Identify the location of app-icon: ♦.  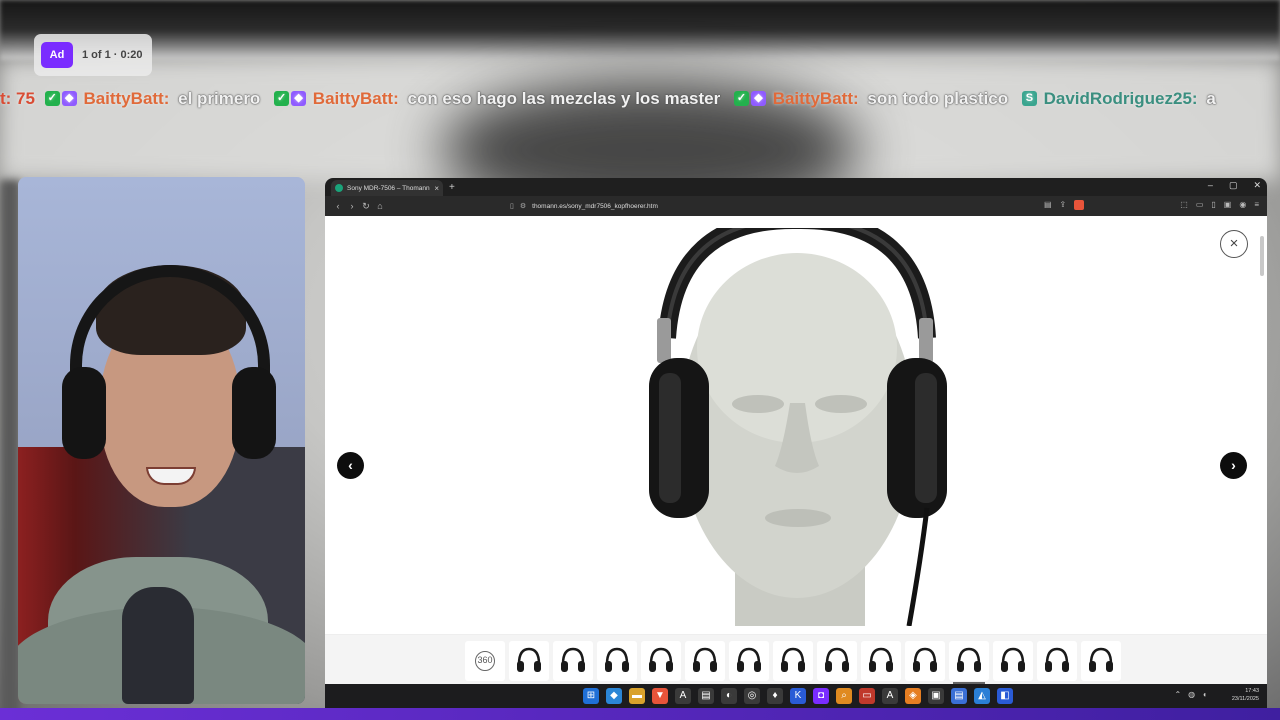
(775, 696).